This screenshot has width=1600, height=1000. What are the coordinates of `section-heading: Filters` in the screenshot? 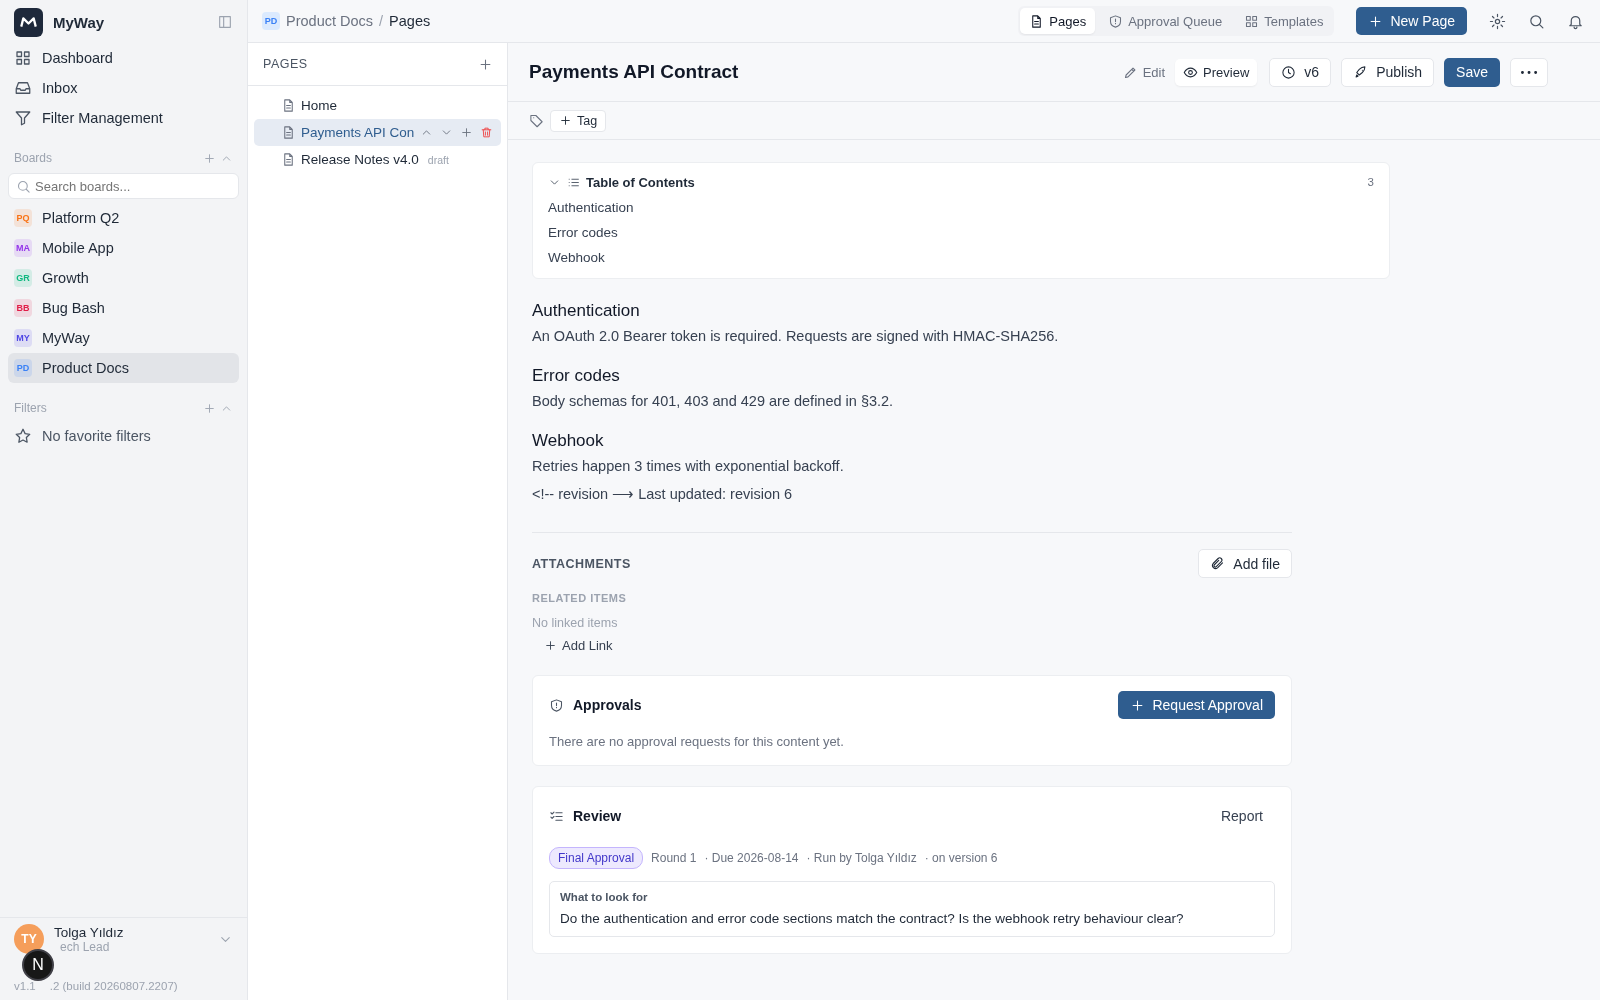 It's located at (30, 408).